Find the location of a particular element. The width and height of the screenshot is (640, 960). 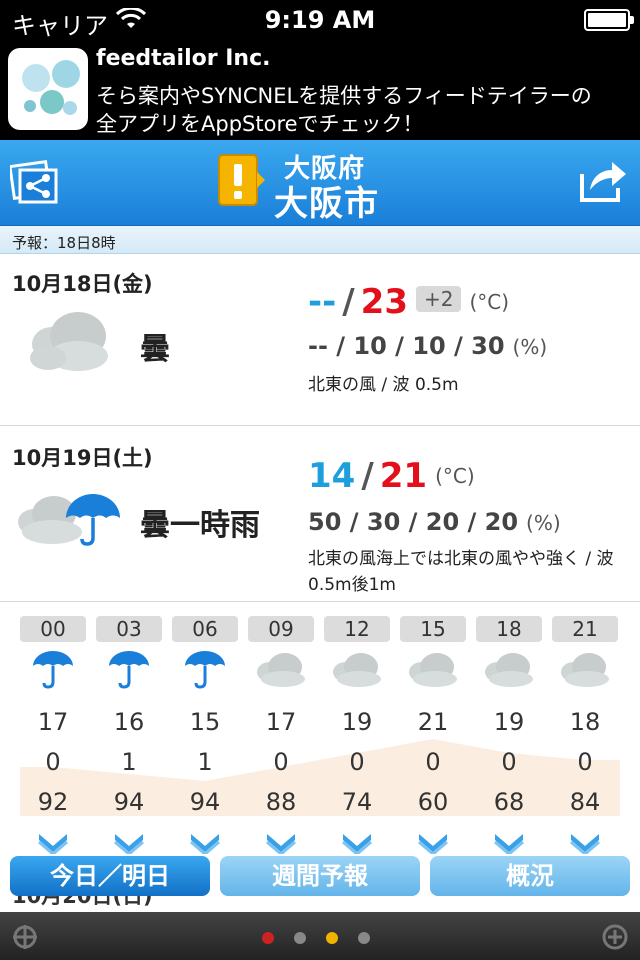

min-temp: -- is located at coordinates (322, 302).